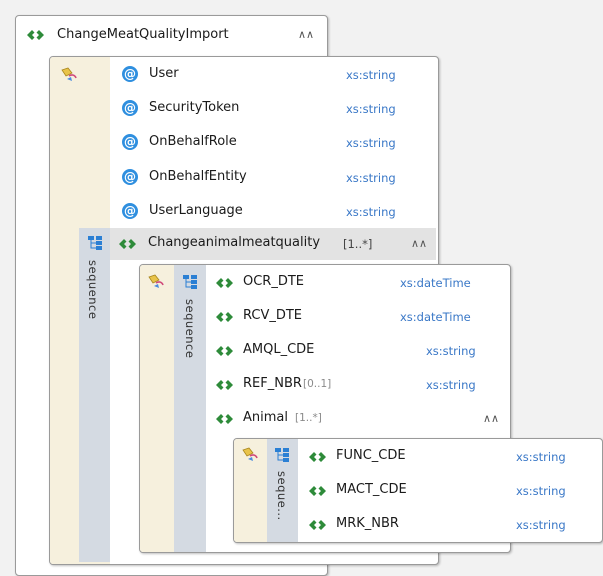 This screenshot has width=603, height=576. Describe the element at coordinates (274, 281) in the screenshot. I see `element-name: OCR_DTE` at that location.